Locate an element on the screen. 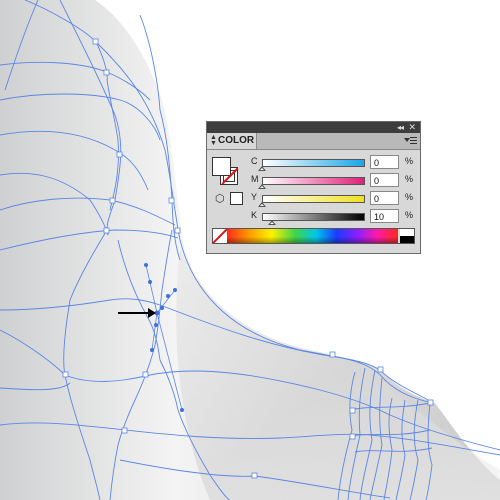 This screenshot has height=500, width=500. close-panel-button: ✕ is located at coordinates (412, 127).